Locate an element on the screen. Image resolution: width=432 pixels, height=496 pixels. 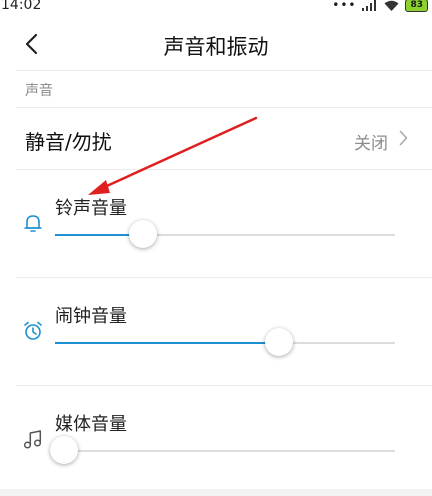
page-title: 声音和振动 is located at coordinates (216, 47).